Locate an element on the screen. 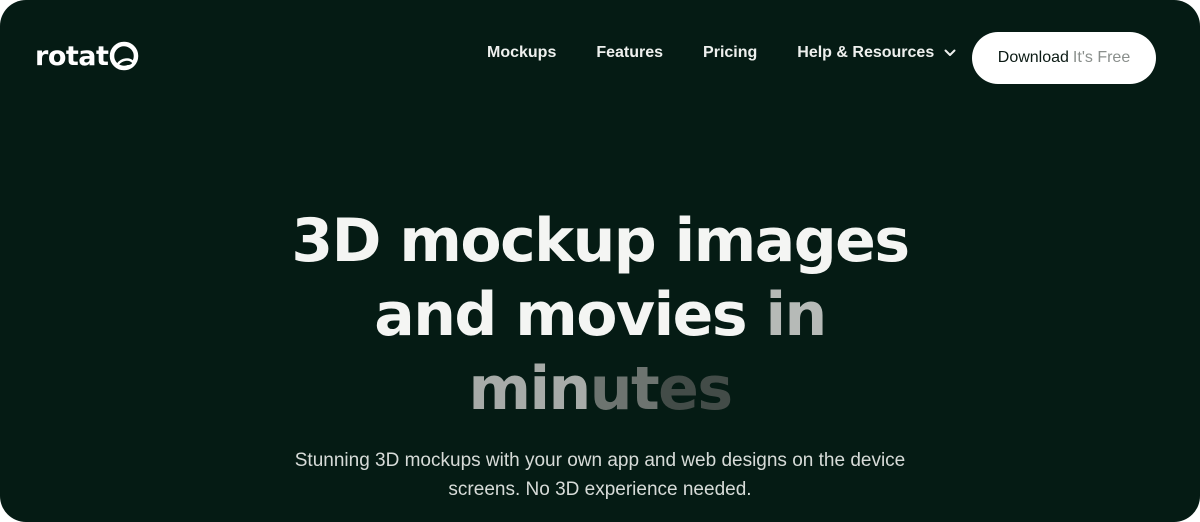 This screenshot has height=522, width=1200. download-sublabel: It's Free is located at coordinates (1101, 57).